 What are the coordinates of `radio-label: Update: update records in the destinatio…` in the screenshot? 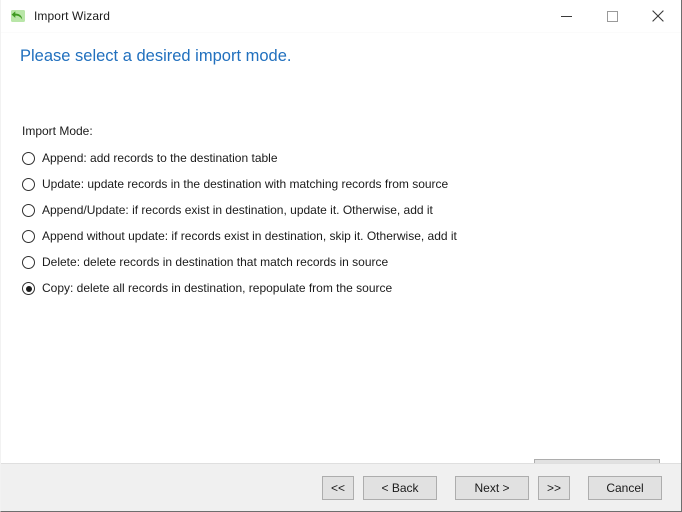 It's located at (245, 184).